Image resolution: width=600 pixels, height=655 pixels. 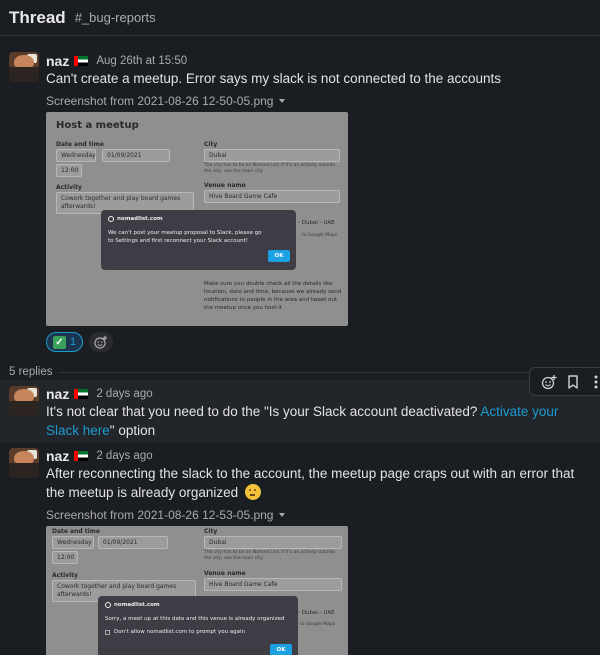 I want to click on message-timestamp: Aug 26th at 15:50, so click(x=141, y=61).